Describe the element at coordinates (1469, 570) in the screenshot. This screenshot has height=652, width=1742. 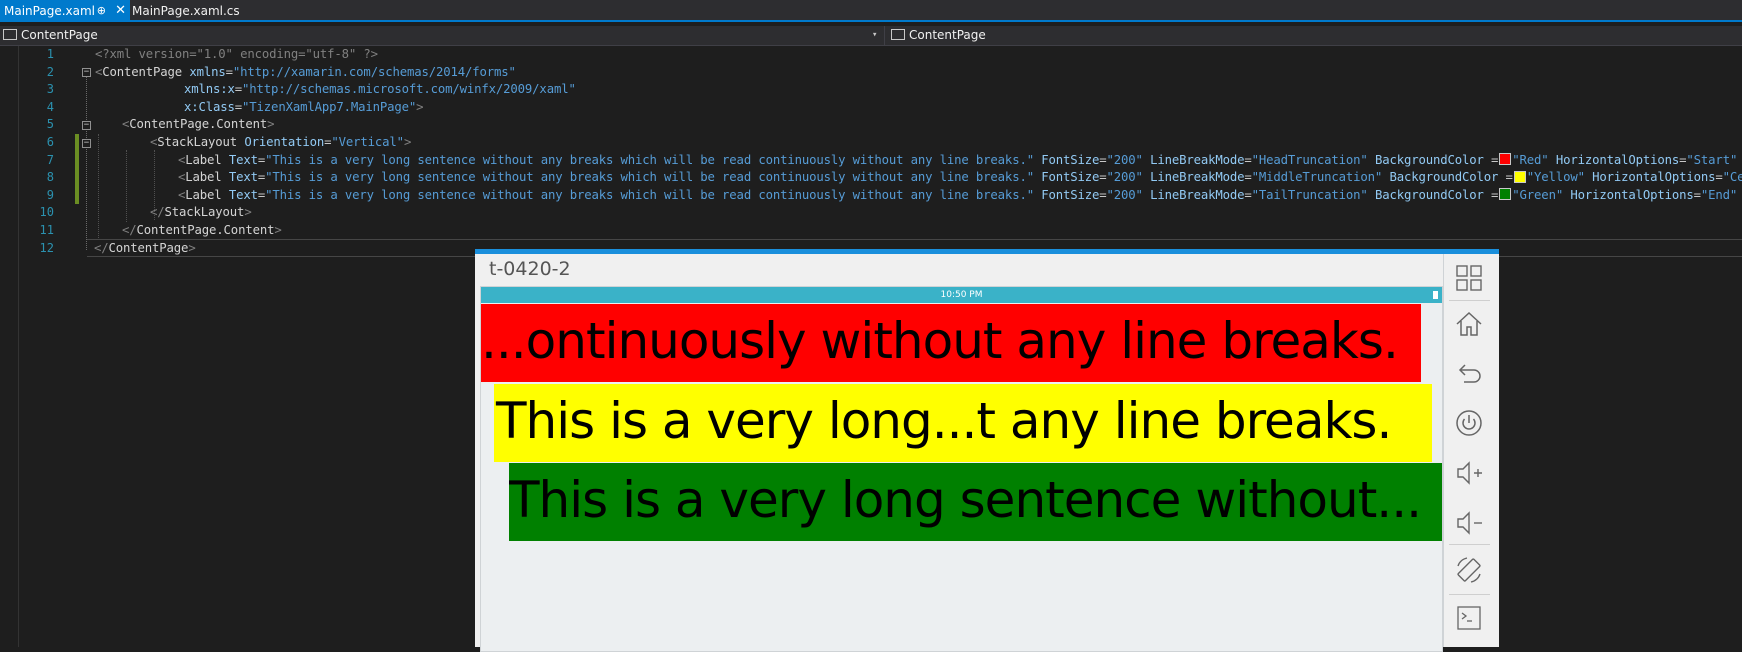
I see `rotate-icon` at that location.